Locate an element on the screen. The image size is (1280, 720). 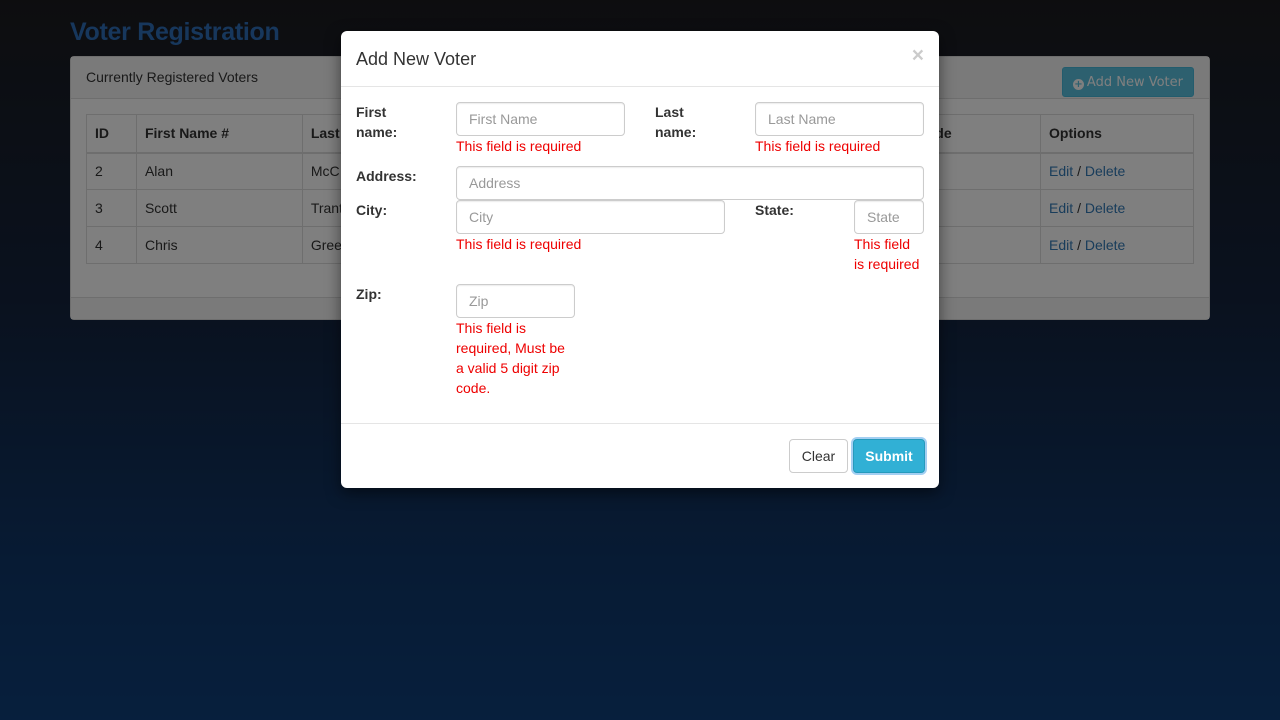
zip-error-line: code. is located at coordinates (473, 388).